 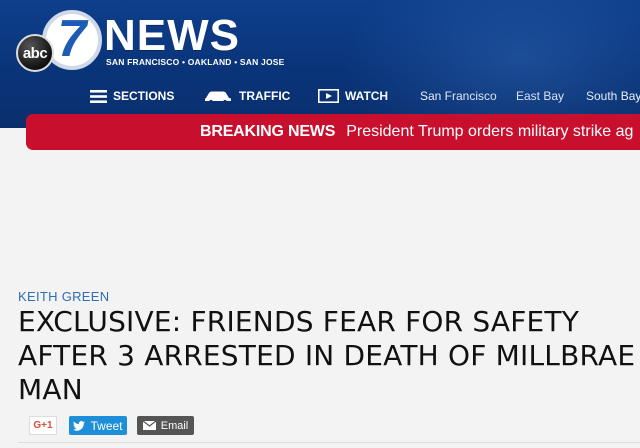 I want to click on email-button: Email, so click(x=165, y=425).